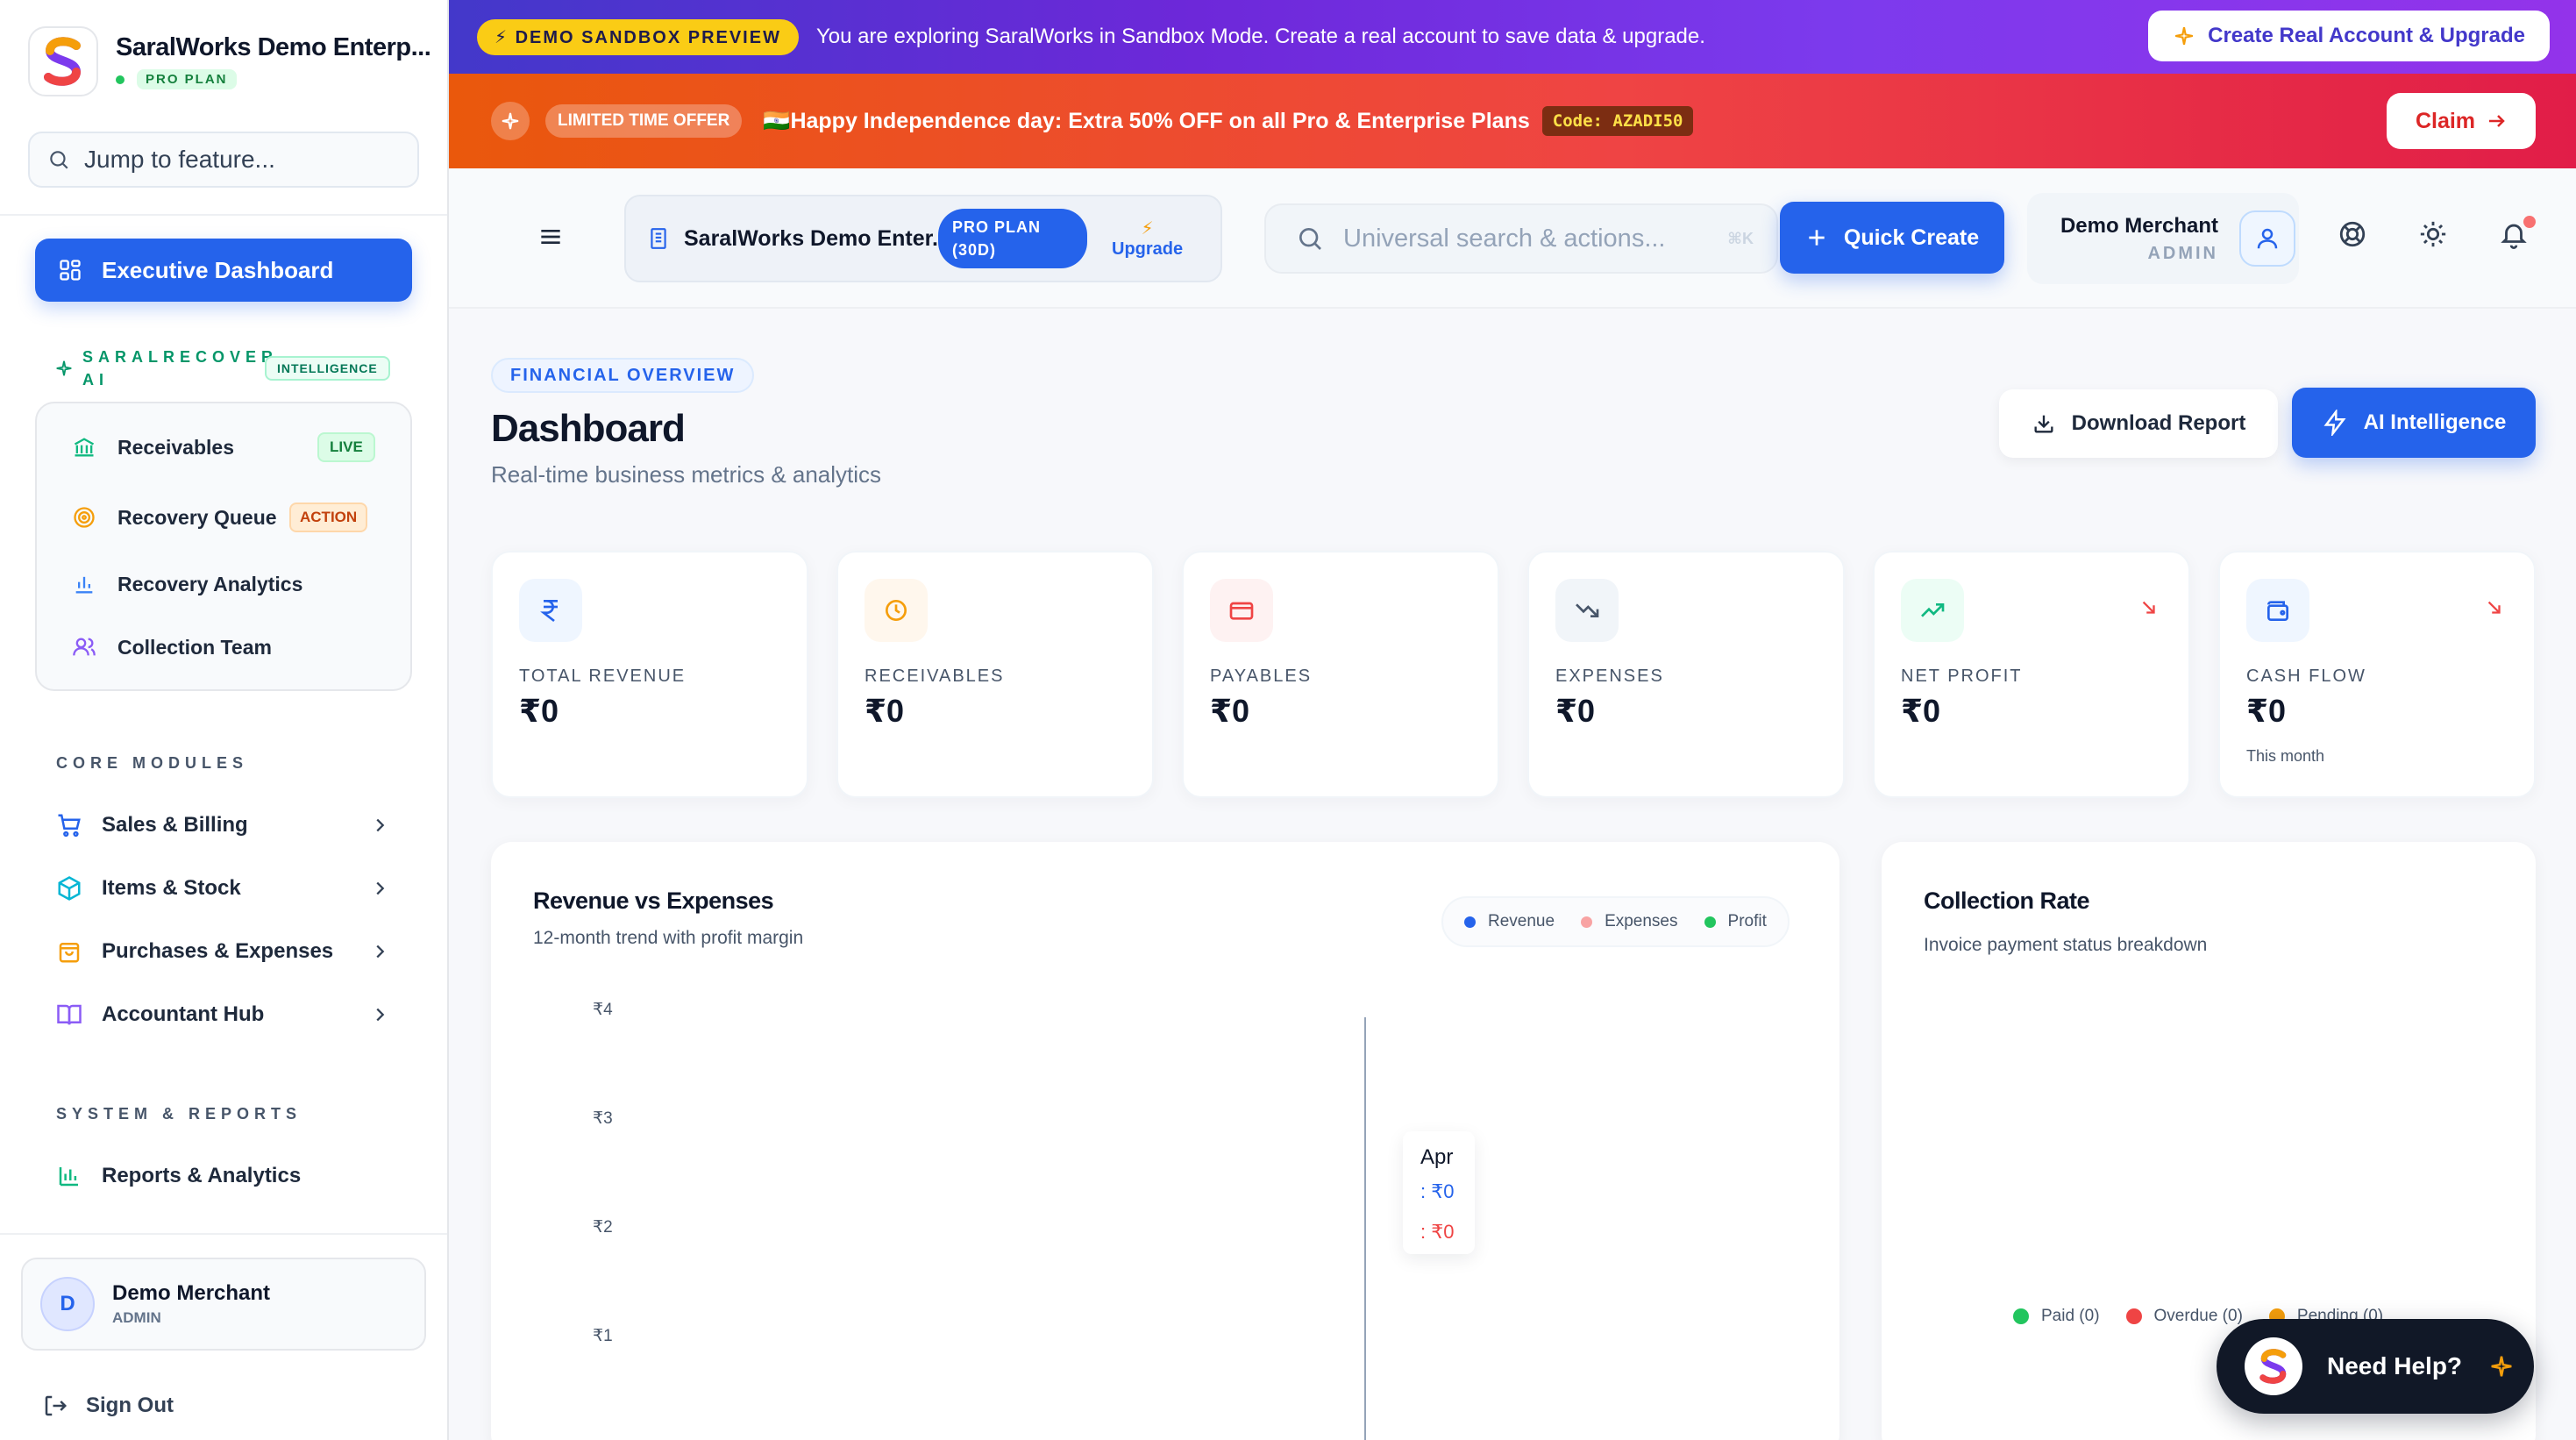  Describe the element at coordinates (222, 951) in the screenshot. I see `sidebar-item-purchases-expenses: Purchases & Expenses` at that location.